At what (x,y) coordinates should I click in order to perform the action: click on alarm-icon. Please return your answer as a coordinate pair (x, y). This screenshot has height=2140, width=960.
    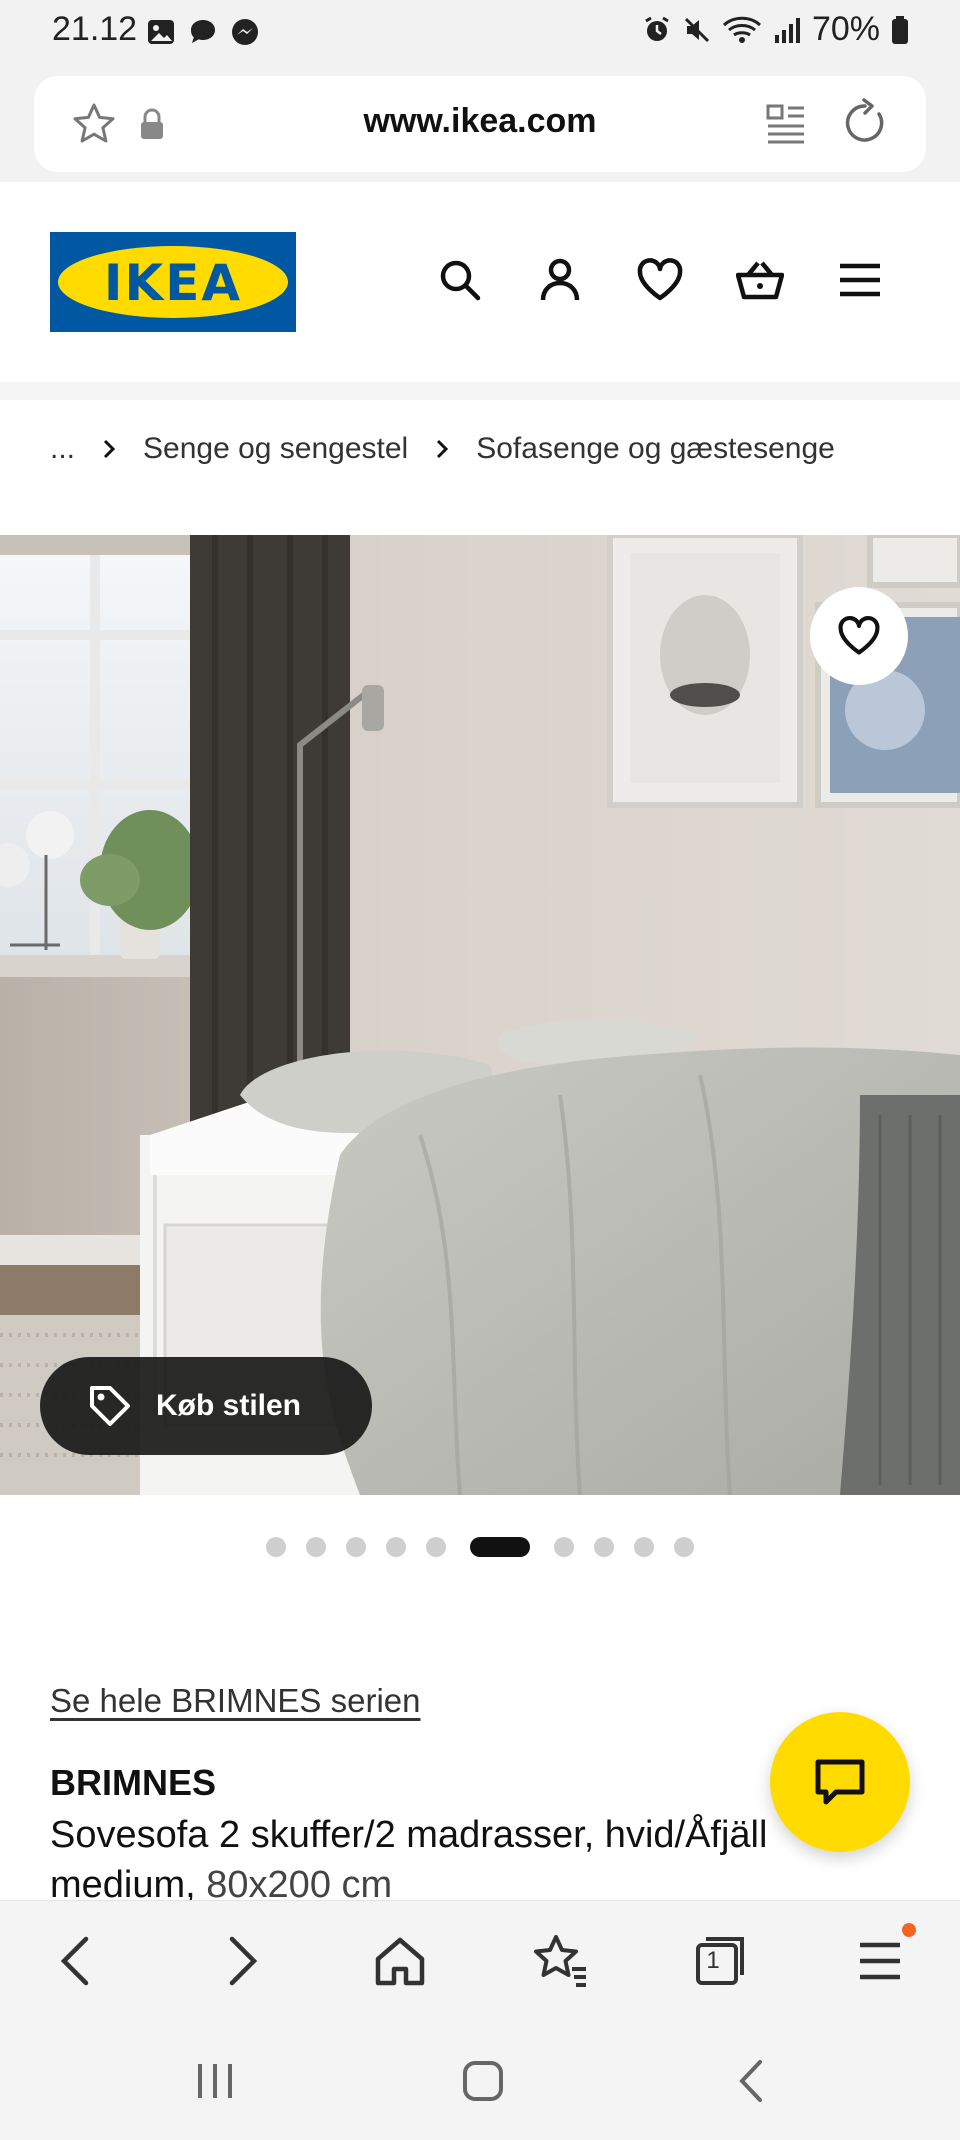
    Looking at the image, I should click on (657, 28).